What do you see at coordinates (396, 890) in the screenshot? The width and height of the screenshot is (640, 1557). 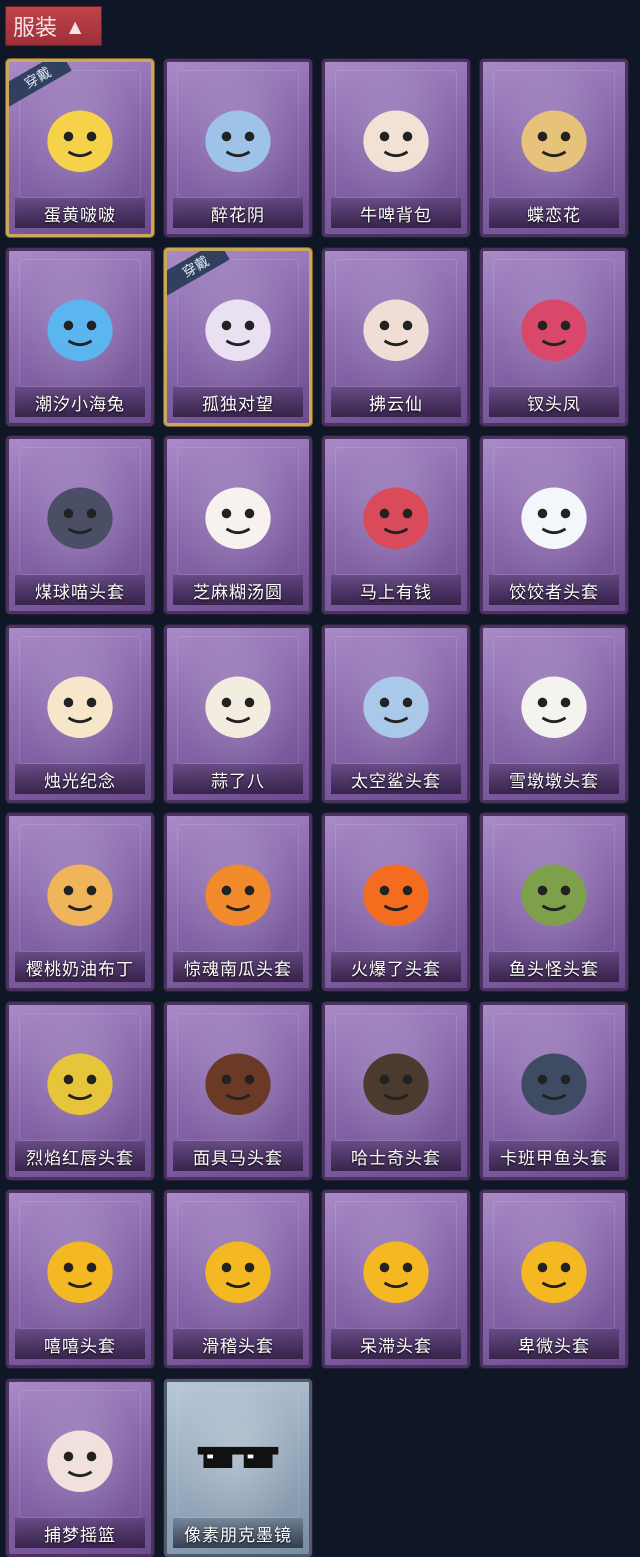 I see `fire-head-icon` at bounding box center [396, 890].